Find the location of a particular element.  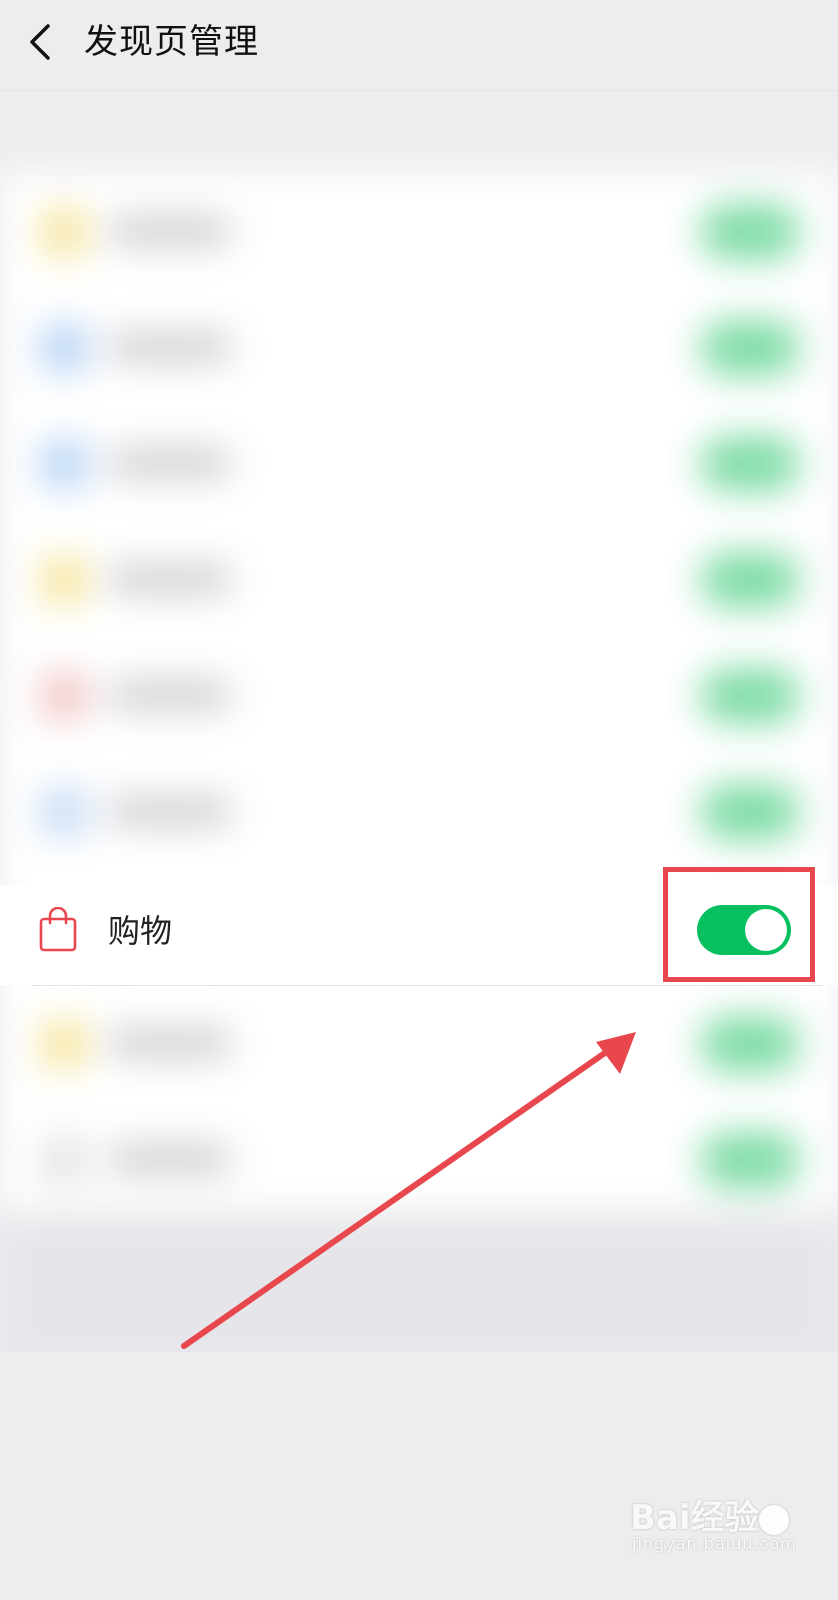

watermark-site: jingyan.baidu.com is located at coordinates (714, 1543).